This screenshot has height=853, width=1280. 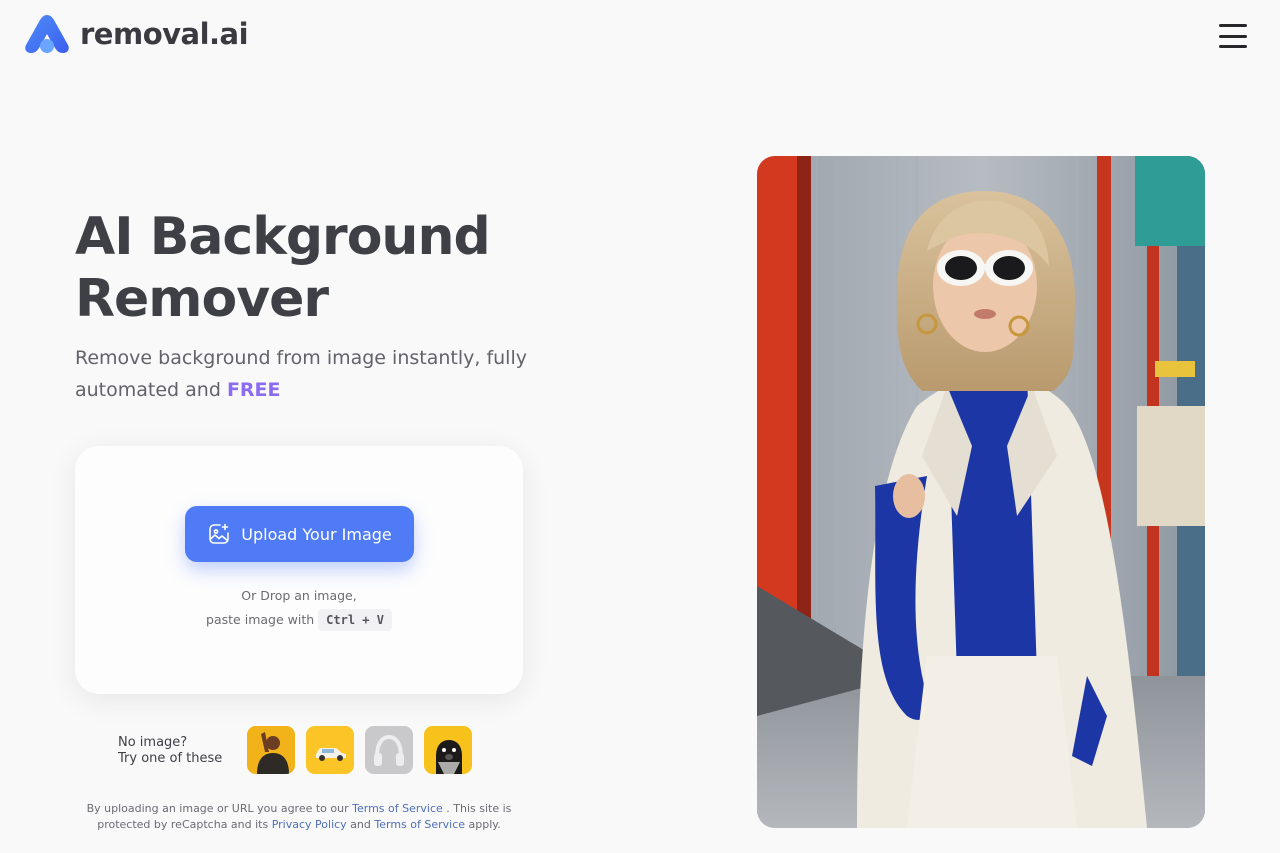 I want to click on drop-line-1: Or Drop an image,, so click(x=299, y=595).